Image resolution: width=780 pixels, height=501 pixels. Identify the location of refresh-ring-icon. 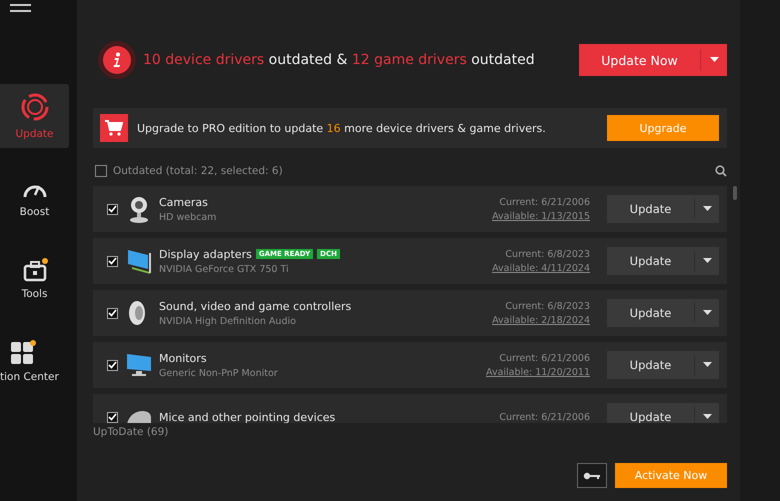
(35, 107).